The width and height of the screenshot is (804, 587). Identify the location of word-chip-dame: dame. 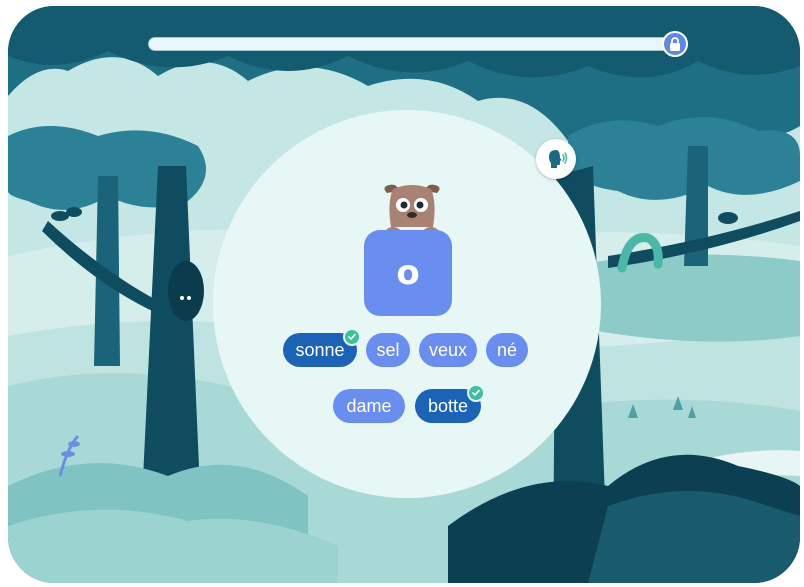
(369, 406).